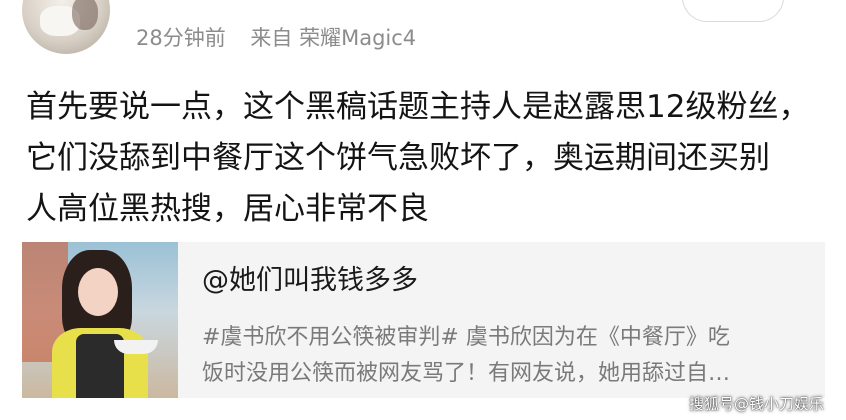 This screenshot has height=420, width=846. Describe the element at coordinates (398, 158) in the screenshot. I see `post-text-line: 它们没舔到中餐厅这个饼气急败坏了，奥运期间还买别` at that location.